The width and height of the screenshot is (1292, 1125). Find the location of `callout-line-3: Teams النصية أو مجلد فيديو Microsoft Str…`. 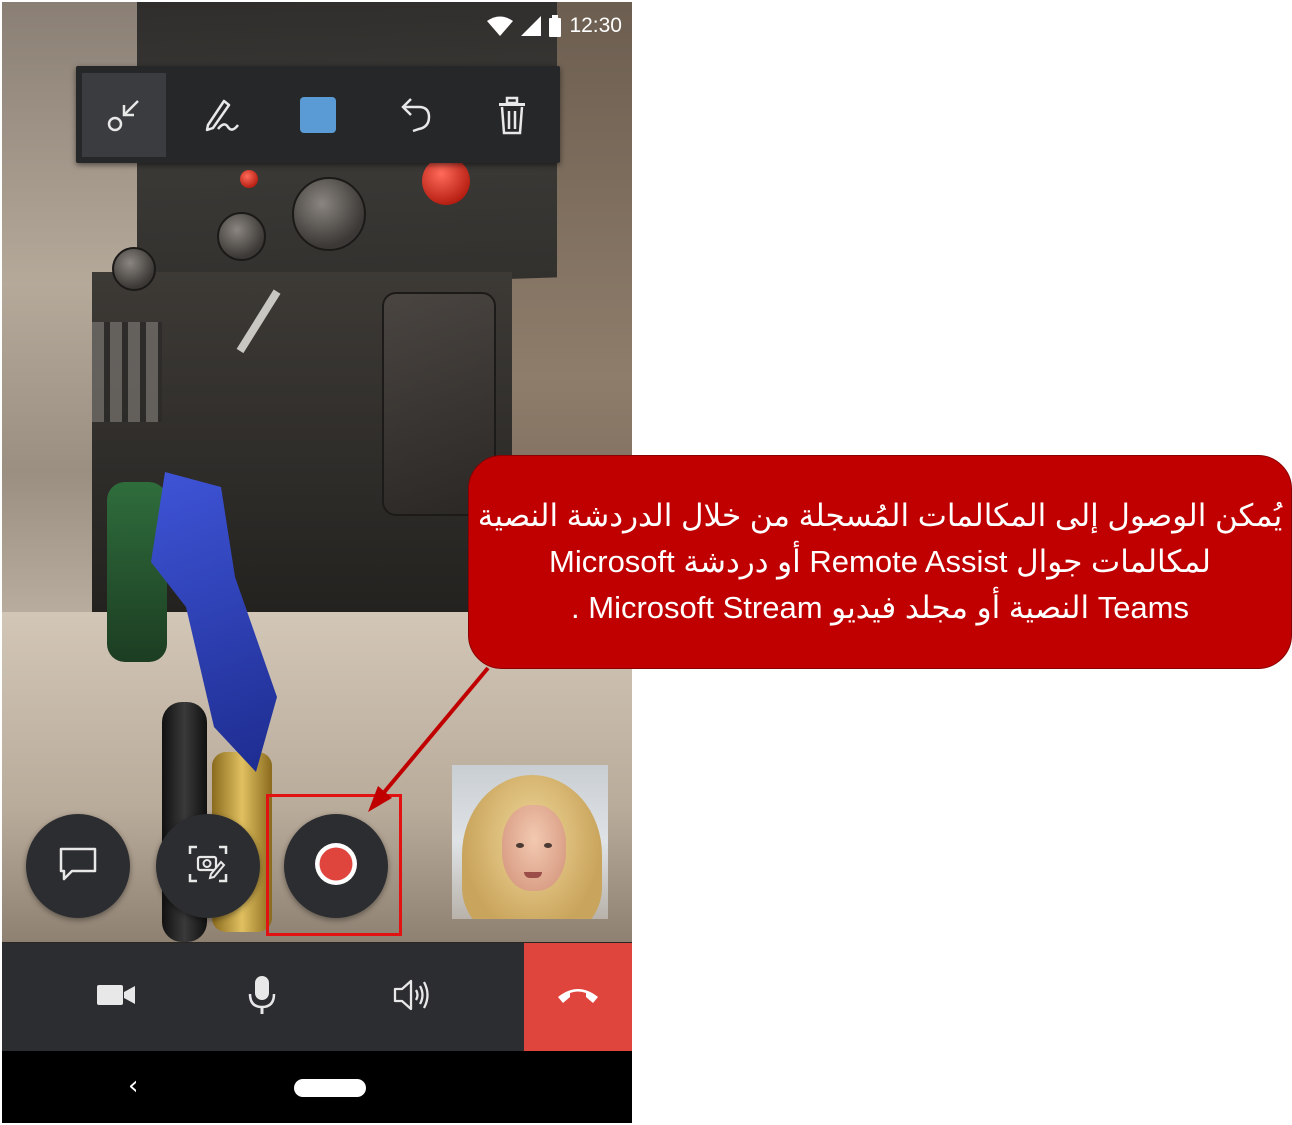

callout-line-3: Teams النصية أو مجلد فيديو Microsoft Str… is located at coordinates (880, 607).